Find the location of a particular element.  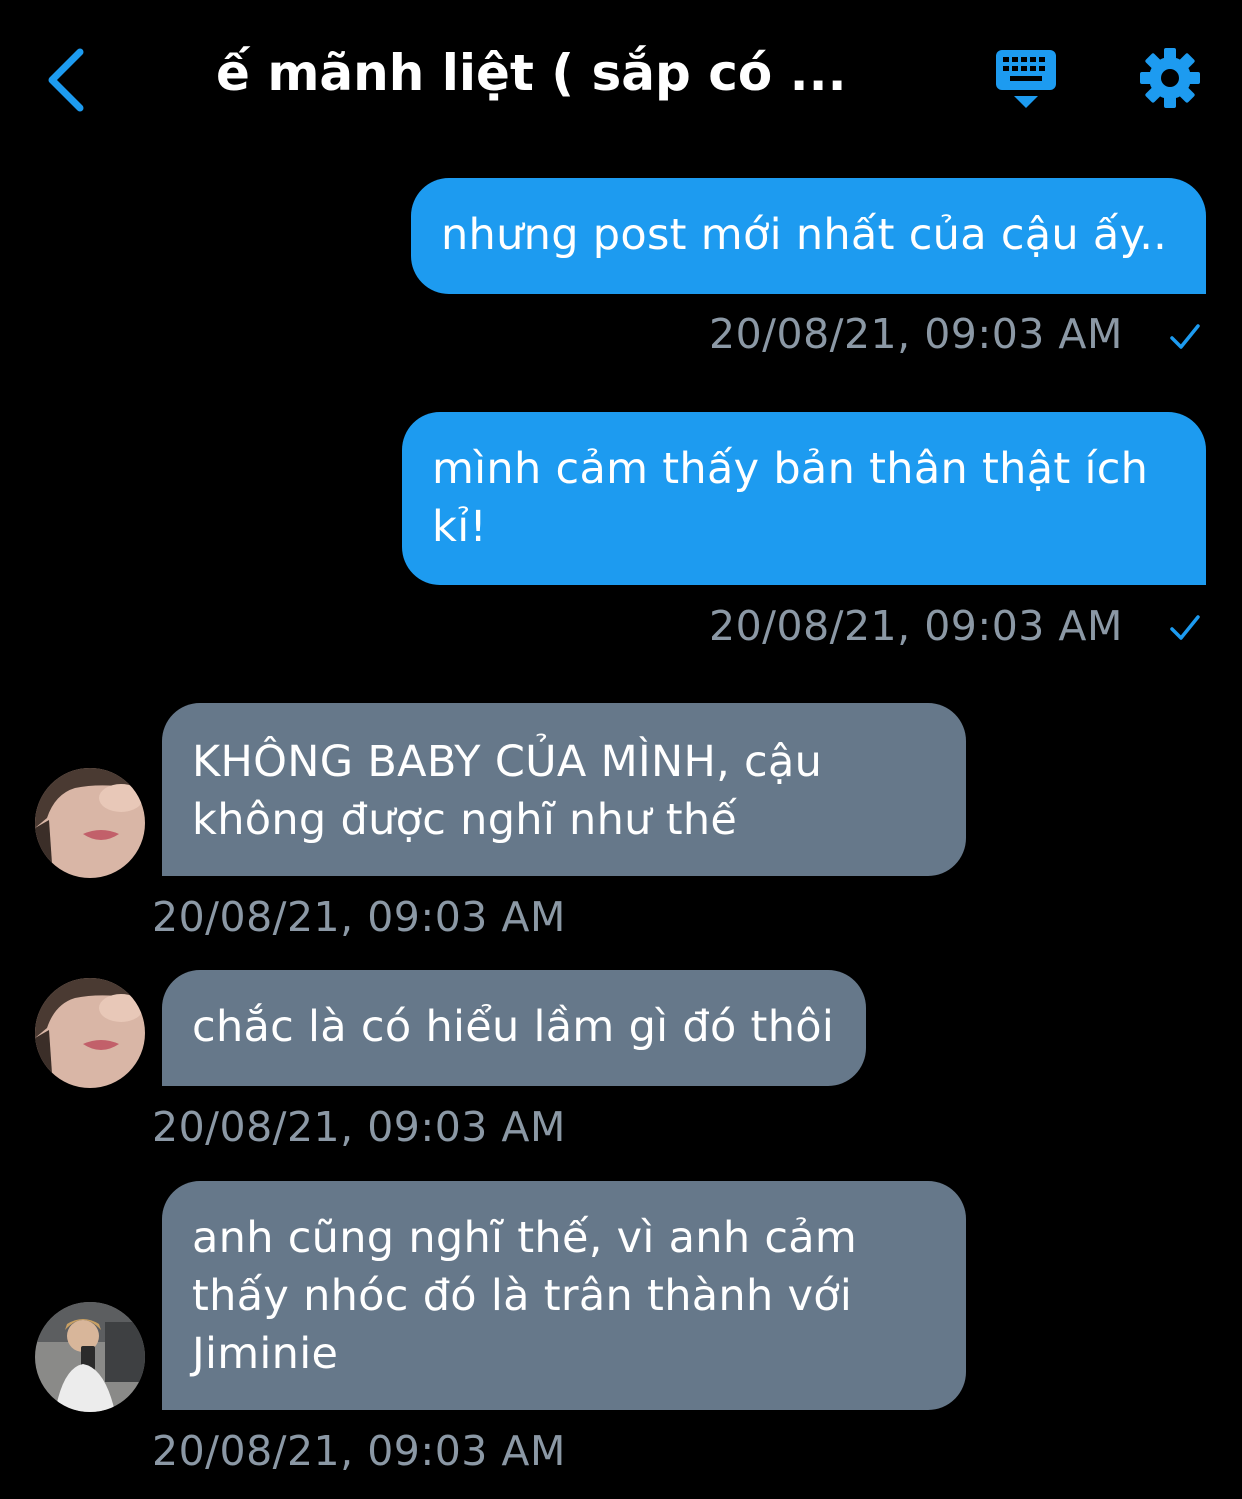

message-bubble-incoming: chắc là có hiểu lầm gì đó thôi is located at coordinates (514, 1028).